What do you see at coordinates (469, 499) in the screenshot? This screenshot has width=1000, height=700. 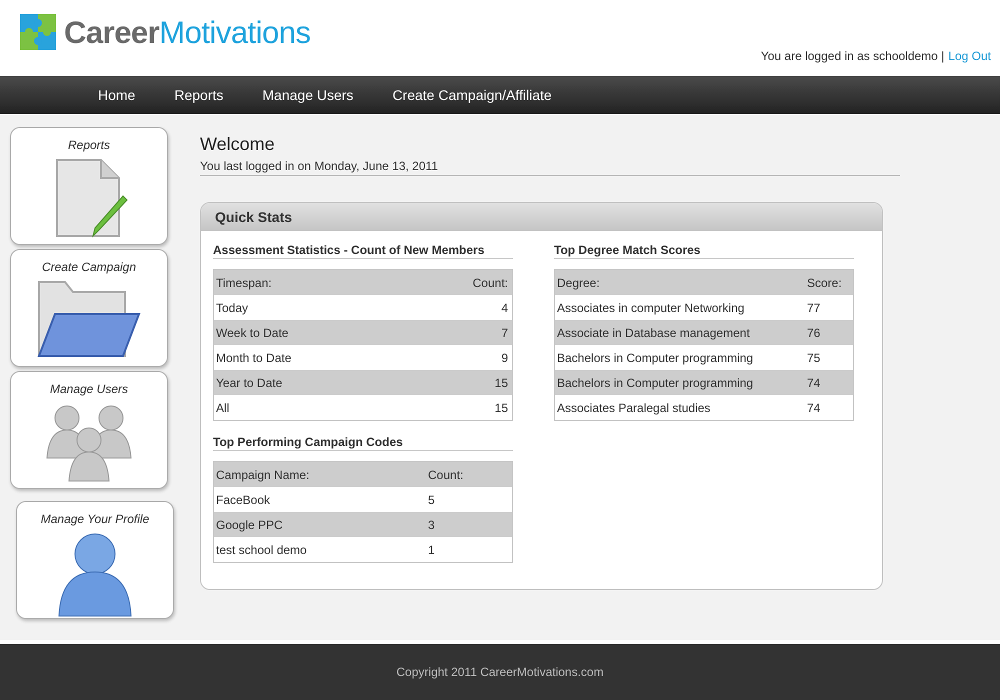 I see `table-cell: 5` at bounding box center [469, 499].